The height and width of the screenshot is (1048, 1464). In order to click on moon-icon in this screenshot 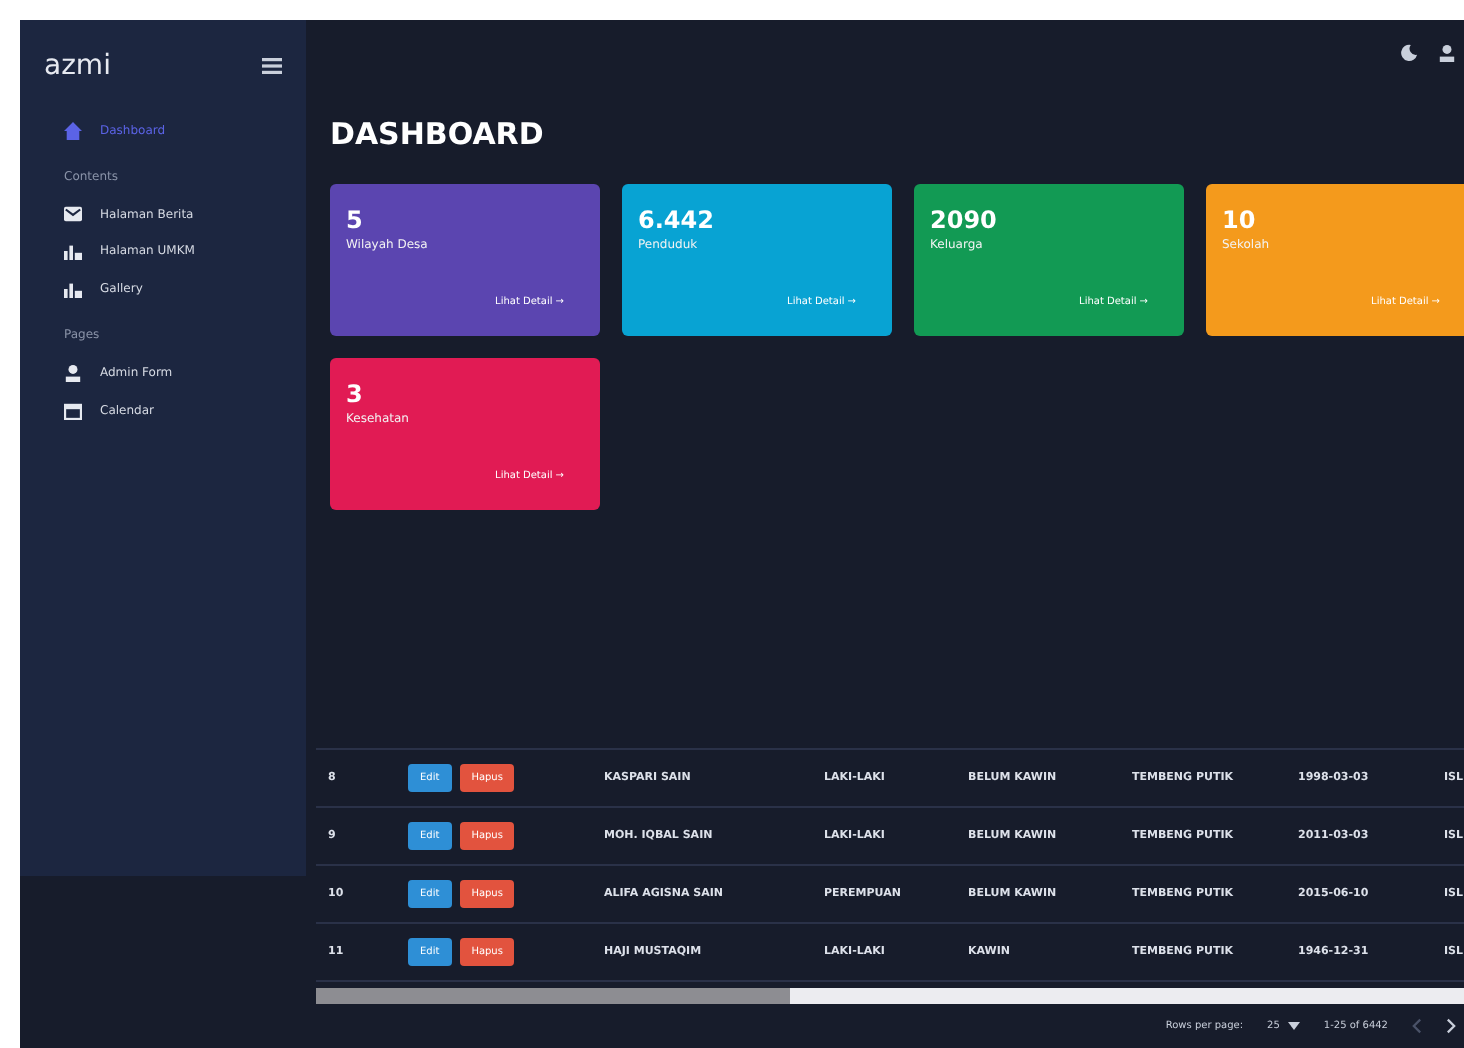, I will do `click(1409, 53)`.